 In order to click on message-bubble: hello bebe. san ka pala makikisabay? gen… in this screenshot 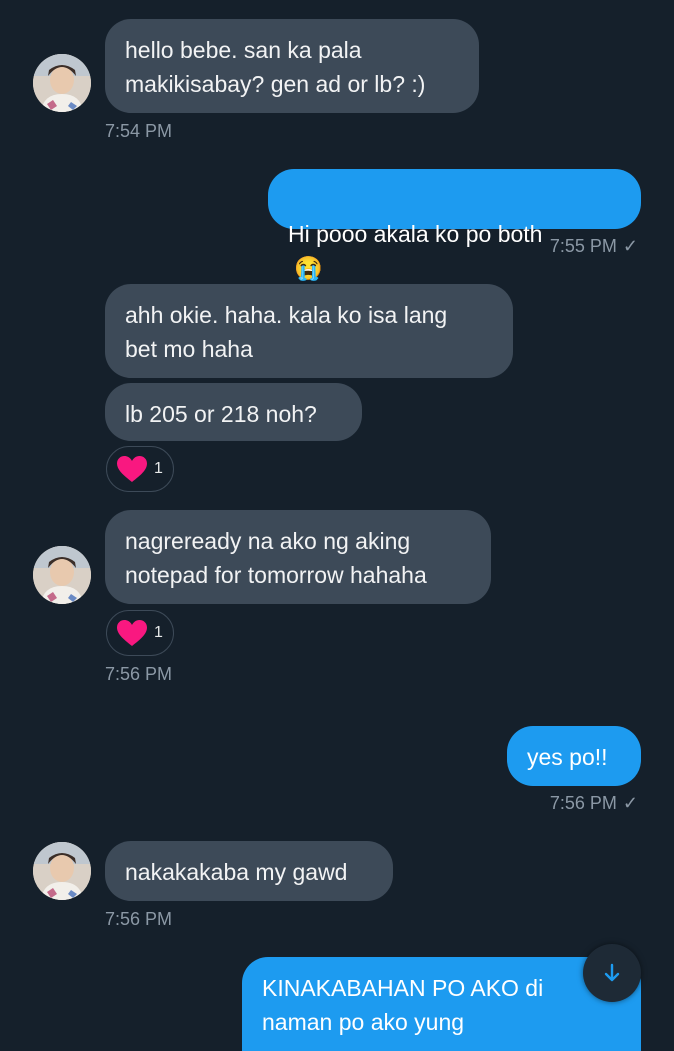, I will do `click(292, 66)`.